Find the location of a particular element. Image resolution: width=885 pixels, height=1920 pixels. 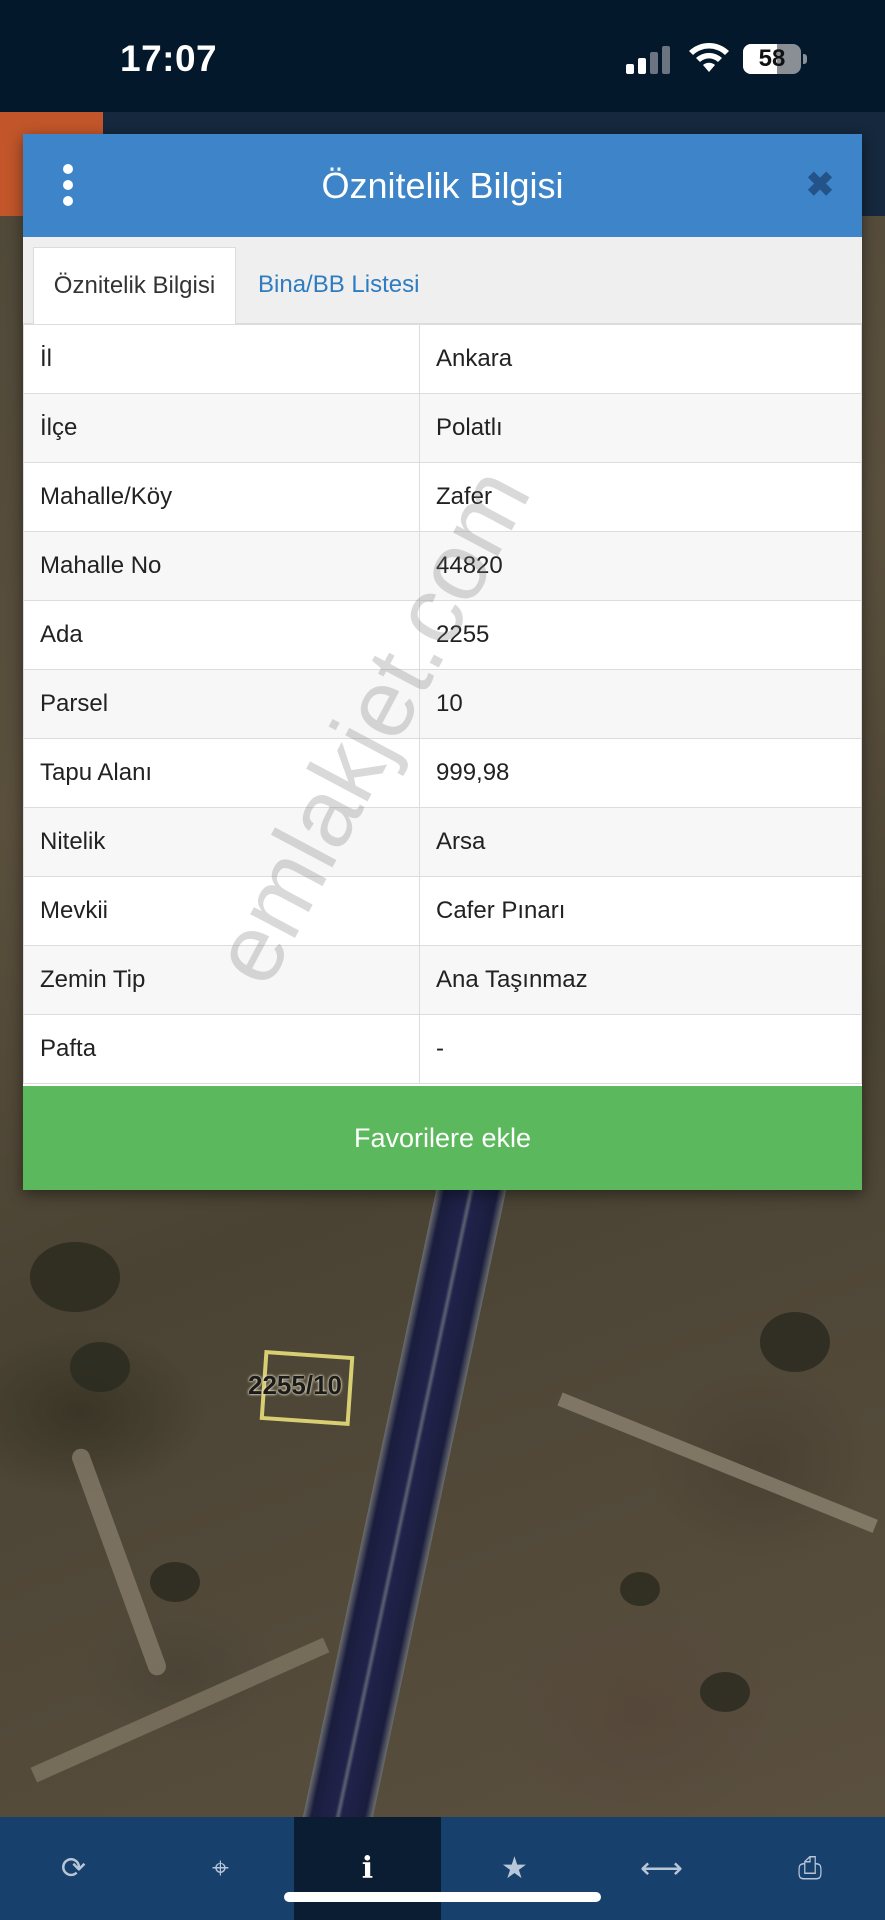

table-row: Mahalle No 44820 is located at coordinates (442, 566).